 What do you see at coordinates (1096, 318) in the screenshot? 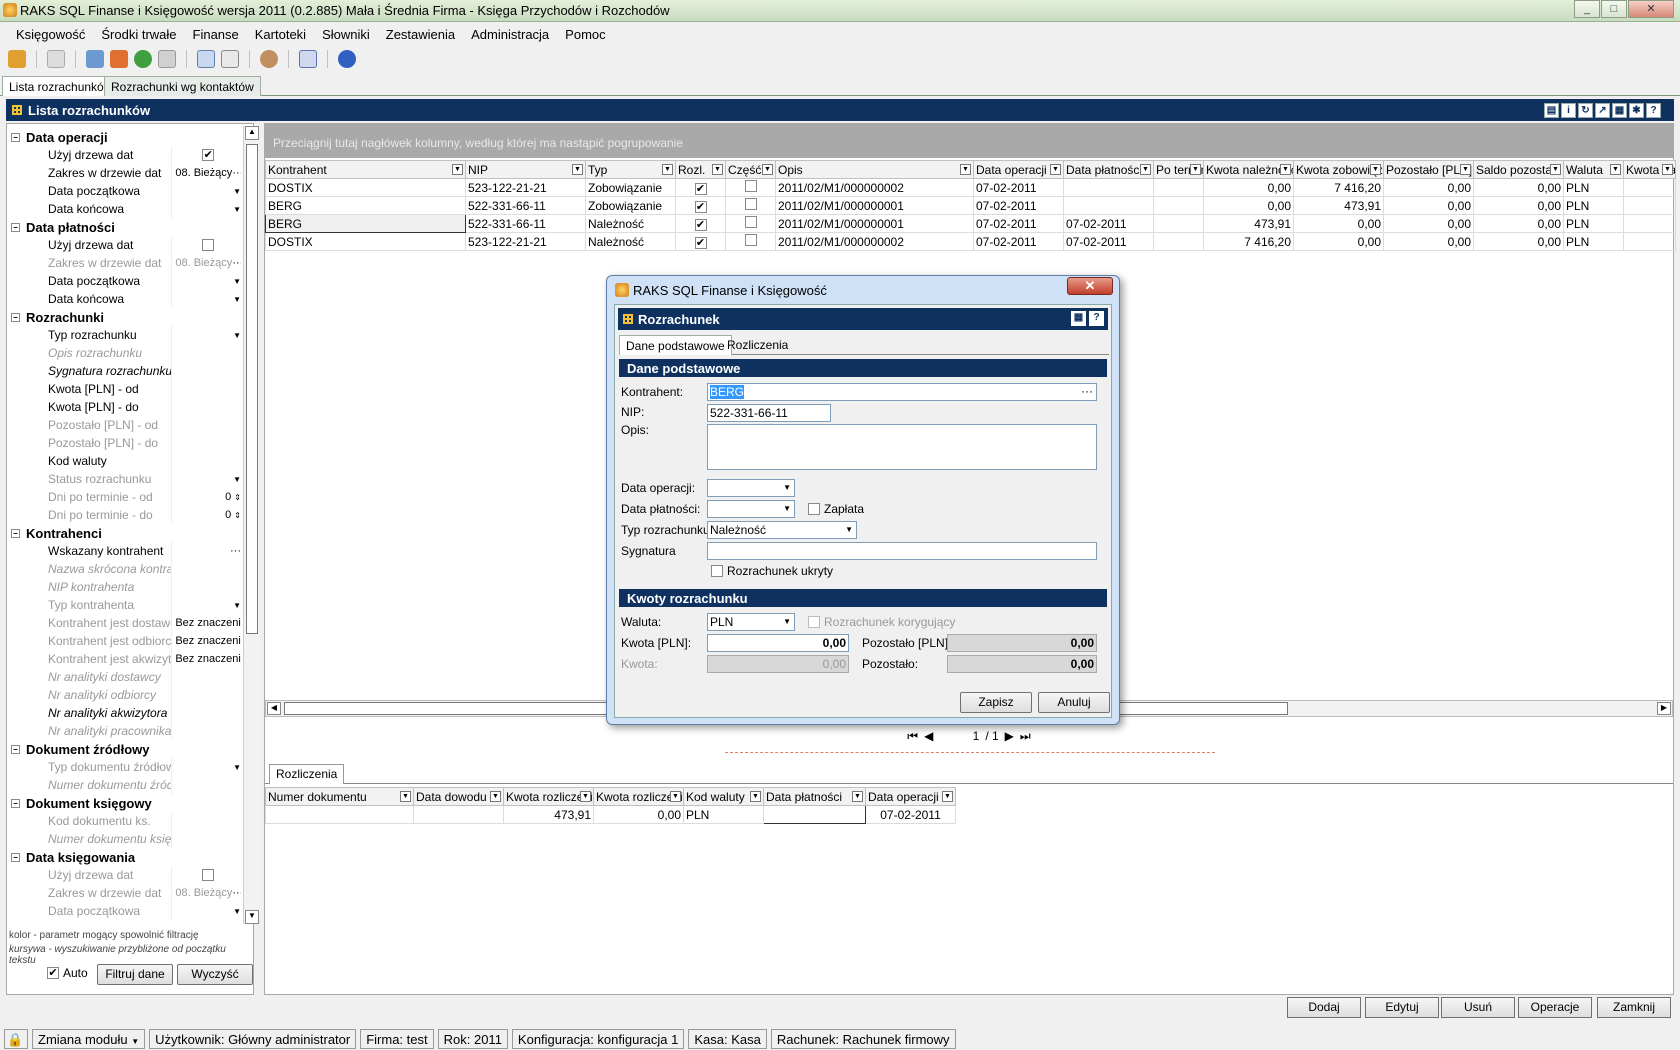
I see `help-icon: ?` at bounding box center [1096, 318].